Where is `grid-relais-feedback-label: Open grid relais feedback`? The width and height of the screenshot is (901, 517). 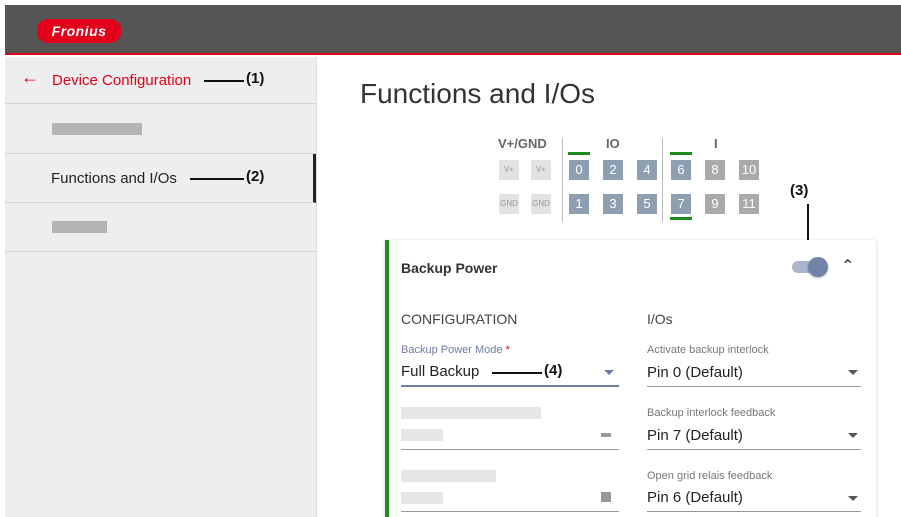
grid-relais-feedback-label: Open grid relais feedback is located at coordinates (710, 476).